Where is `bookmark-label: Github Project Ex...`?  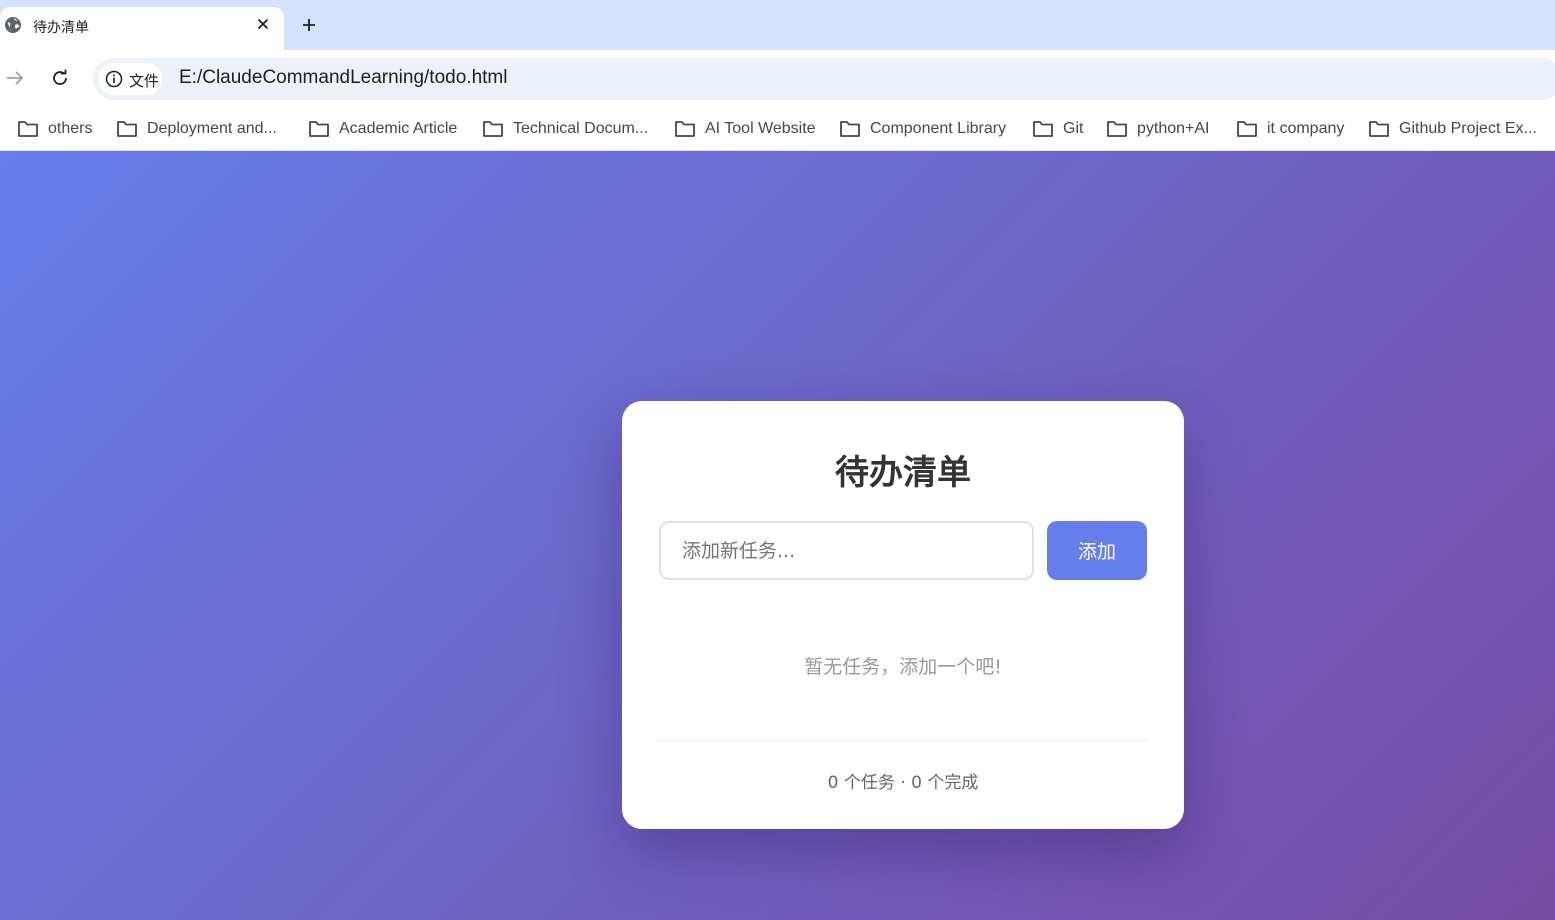
bookmark-label: Github Project Ex... is located at coordinates (1468, 128).